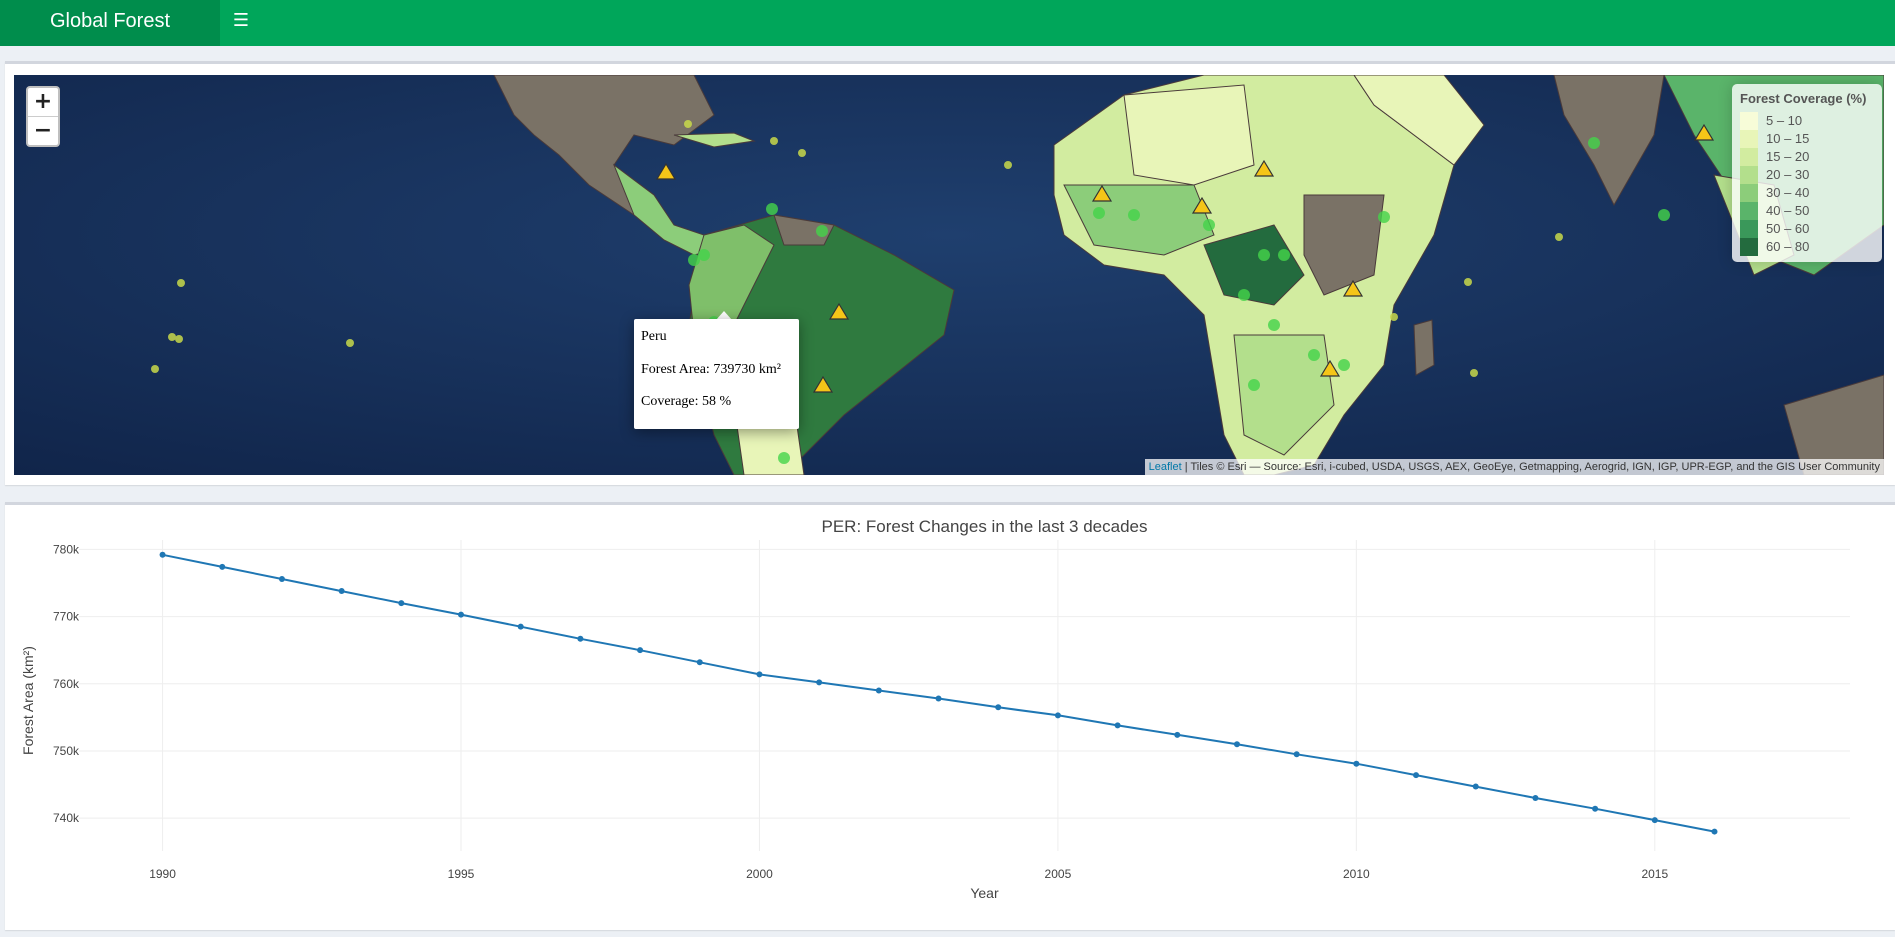 Image resolution: width=1895 pixels, height=937 pixels. What do you see at coordinates (66, 617) in the screenshot?
I see `y-tick-label: 770k` at bounding box center [66, 617].